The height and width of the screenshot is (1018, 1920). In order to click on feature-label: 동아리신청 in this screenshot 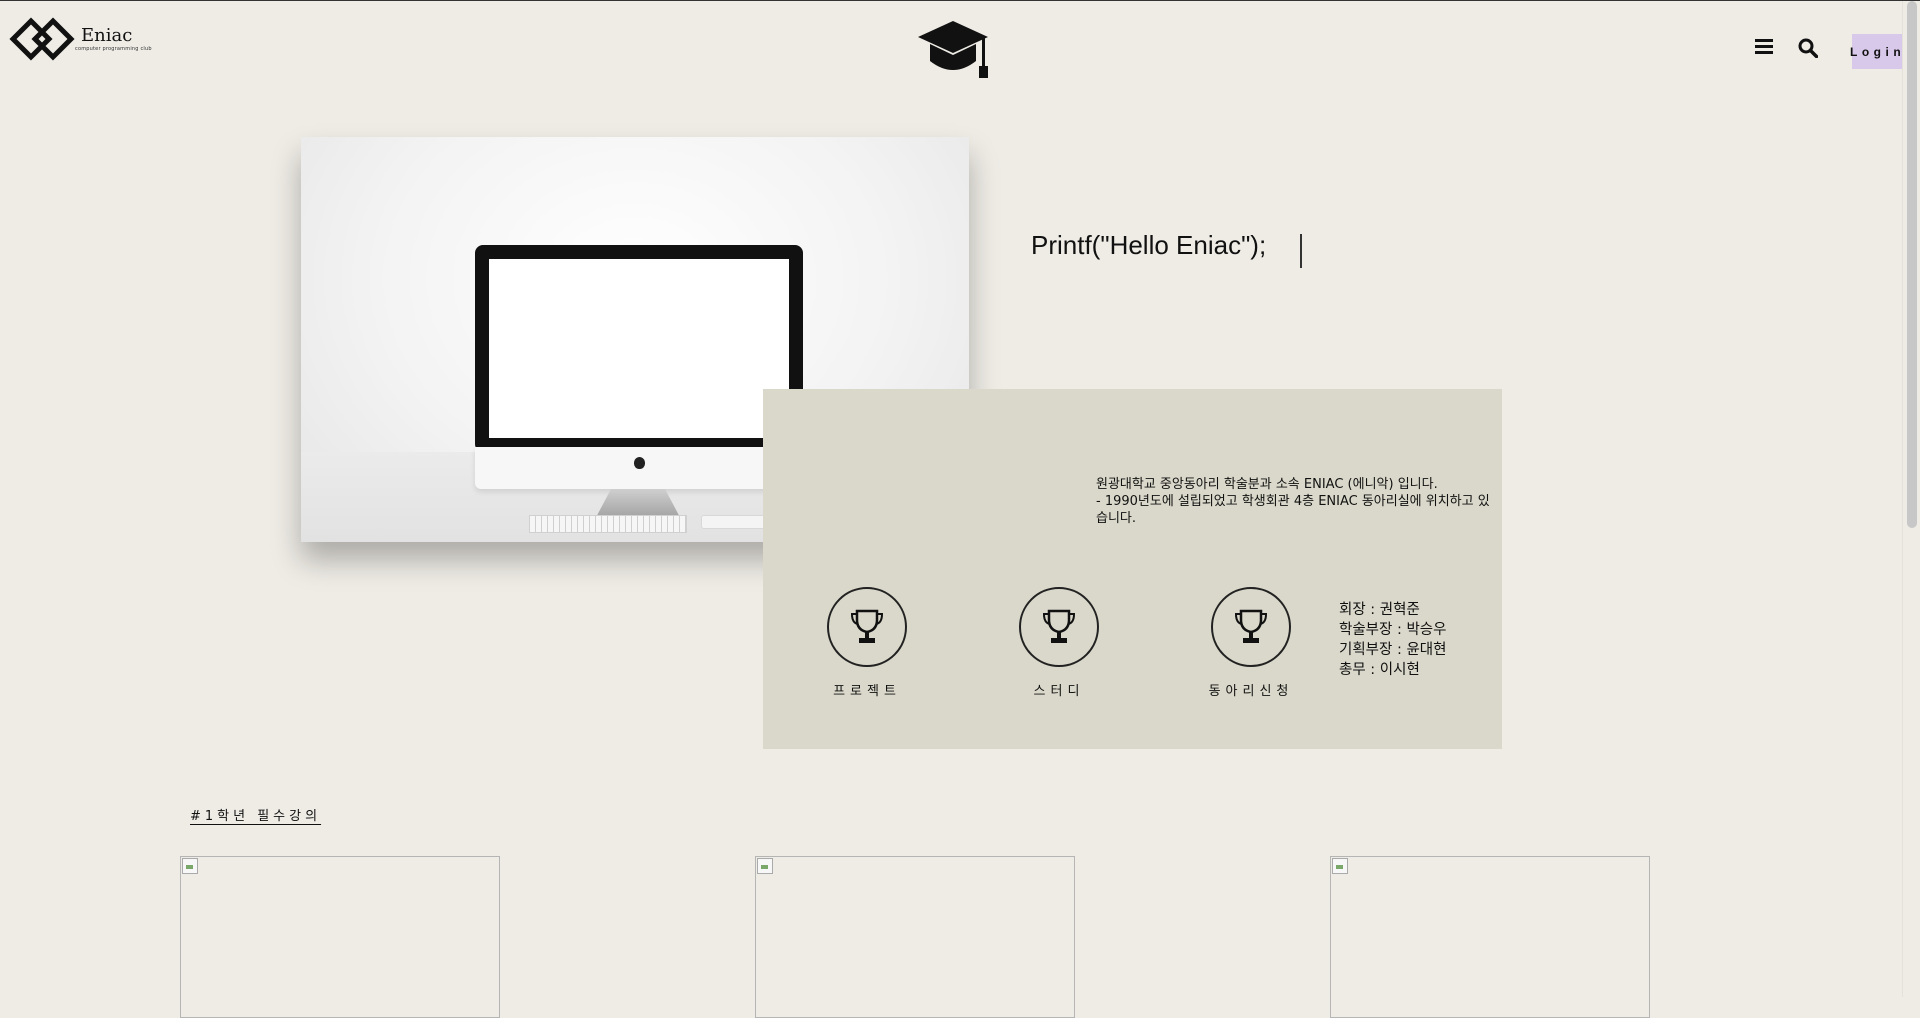, I will do `click(1251, 691)`.